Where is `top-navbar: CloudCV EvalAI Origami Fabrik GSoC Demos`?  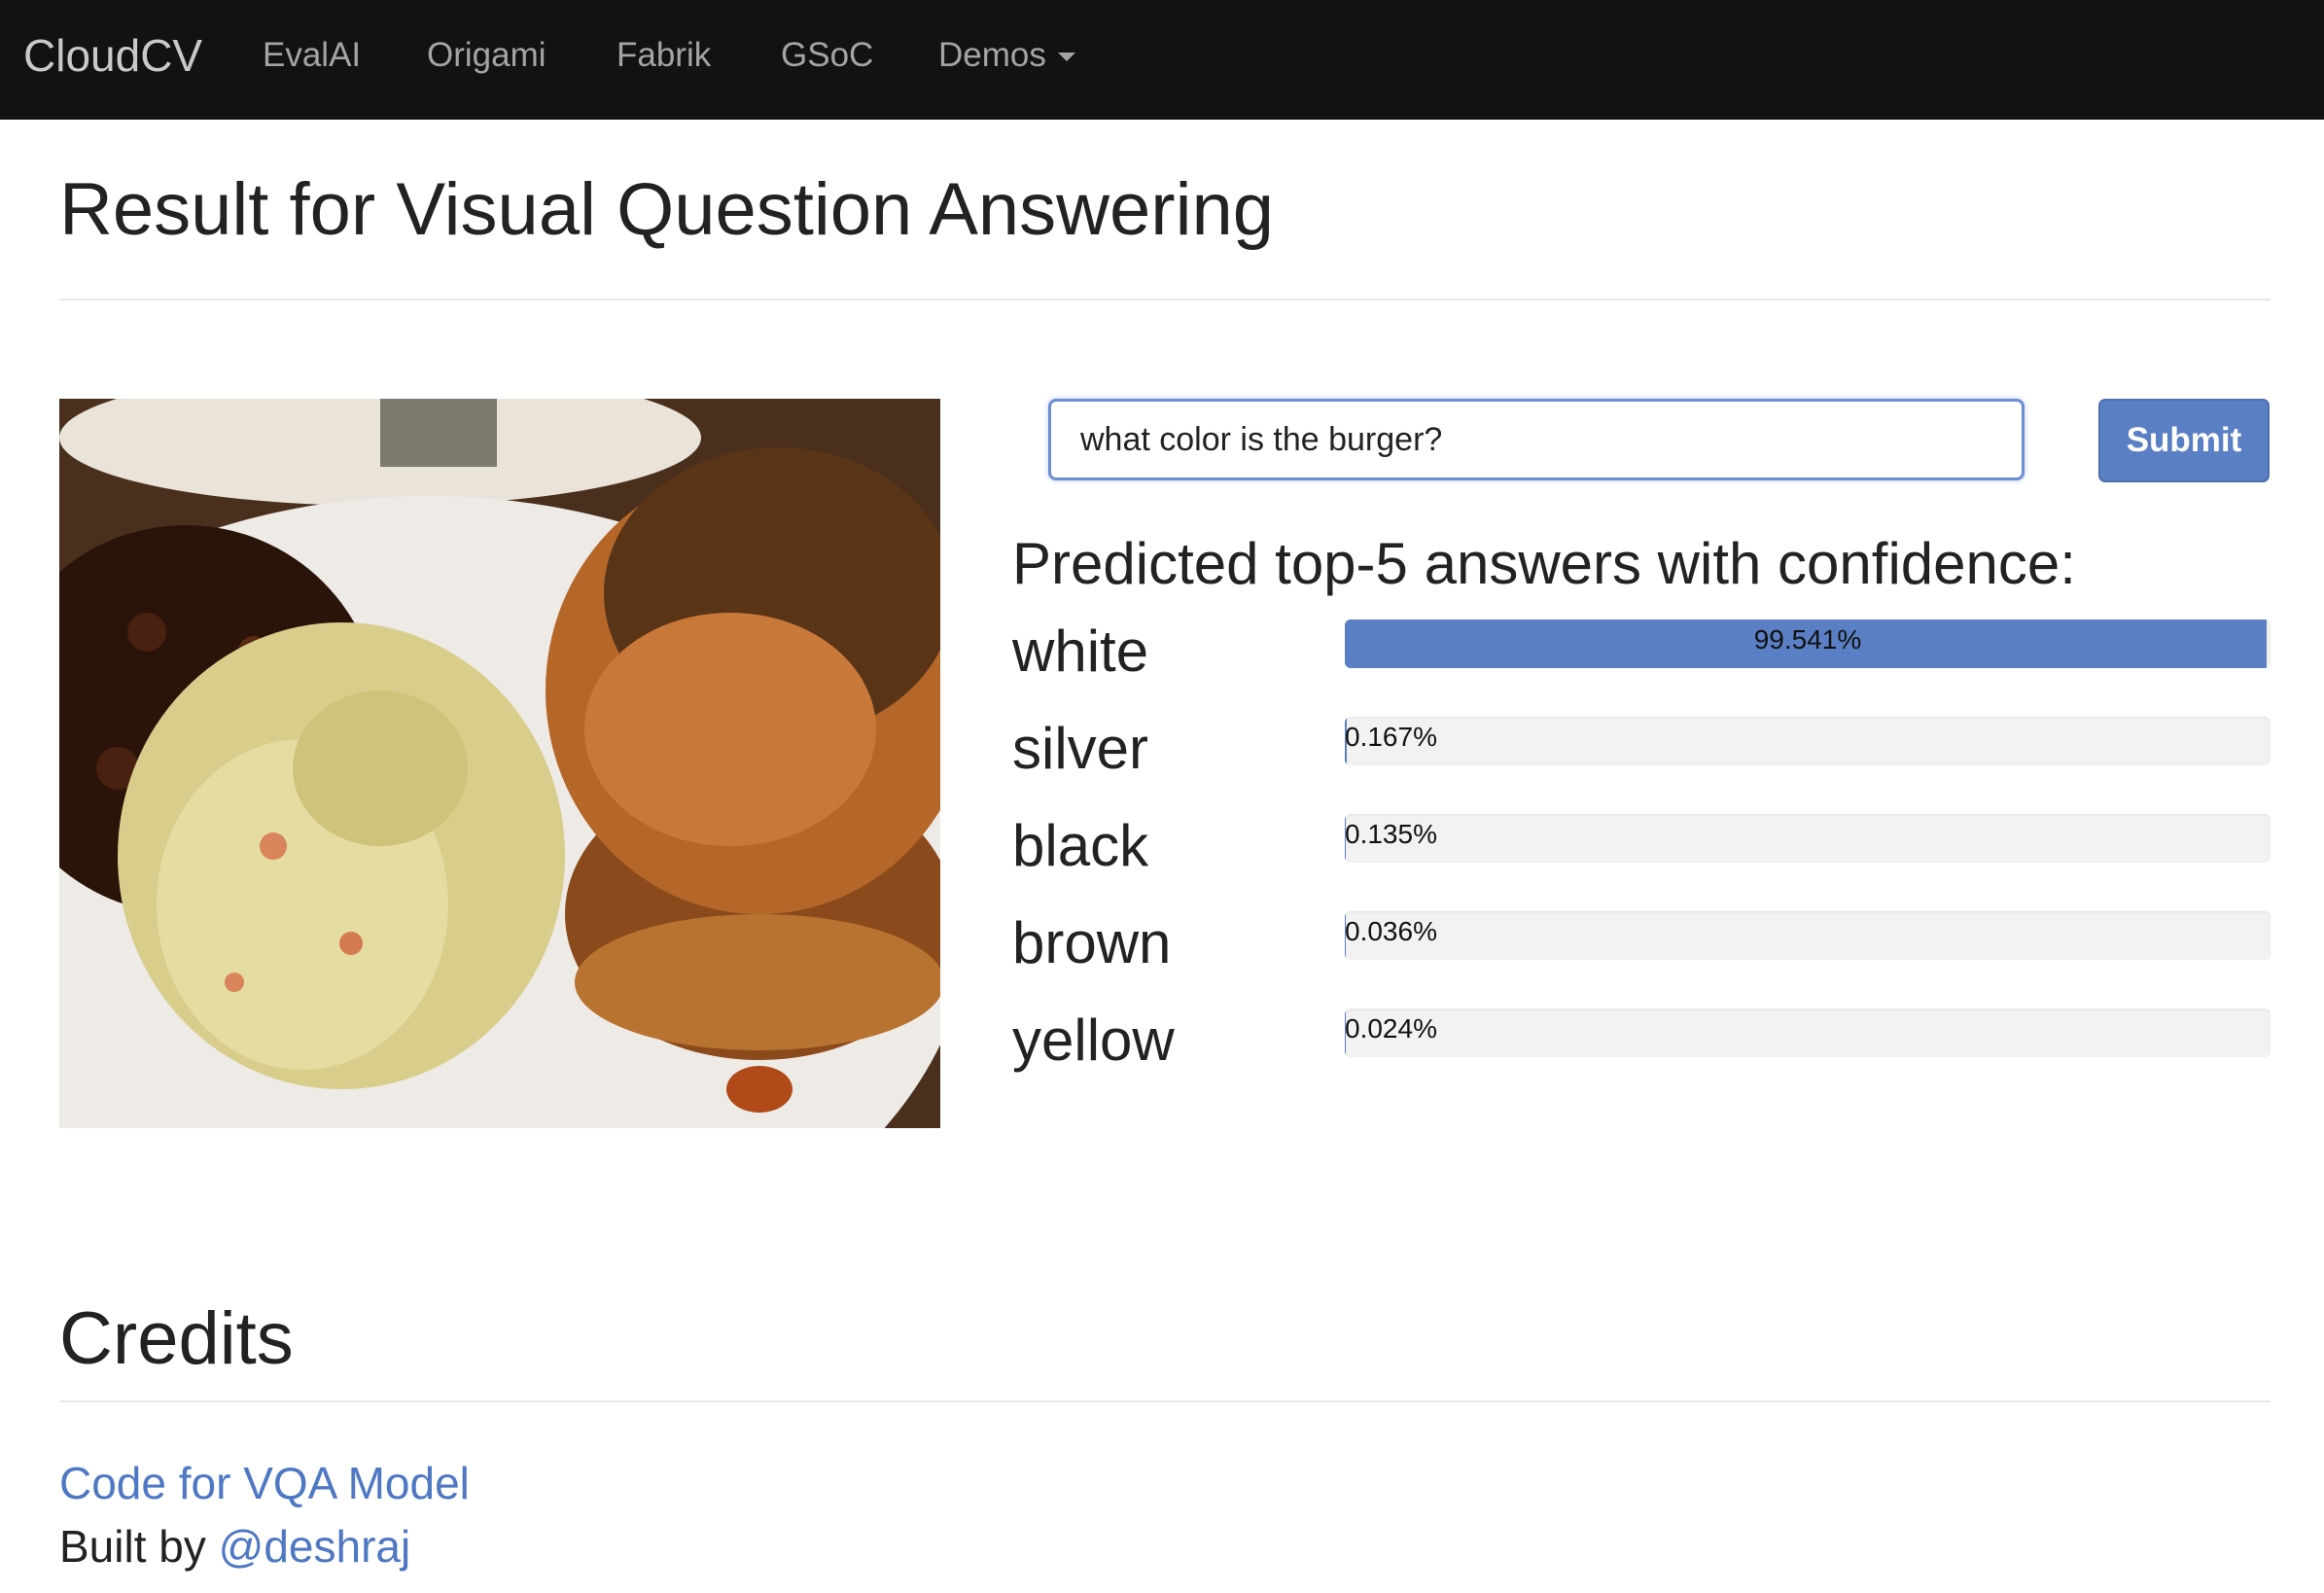 top-navbar: CloudCV EvalAI Origami Fabrik GSoC Demos is located at coordinates (1162, 60).